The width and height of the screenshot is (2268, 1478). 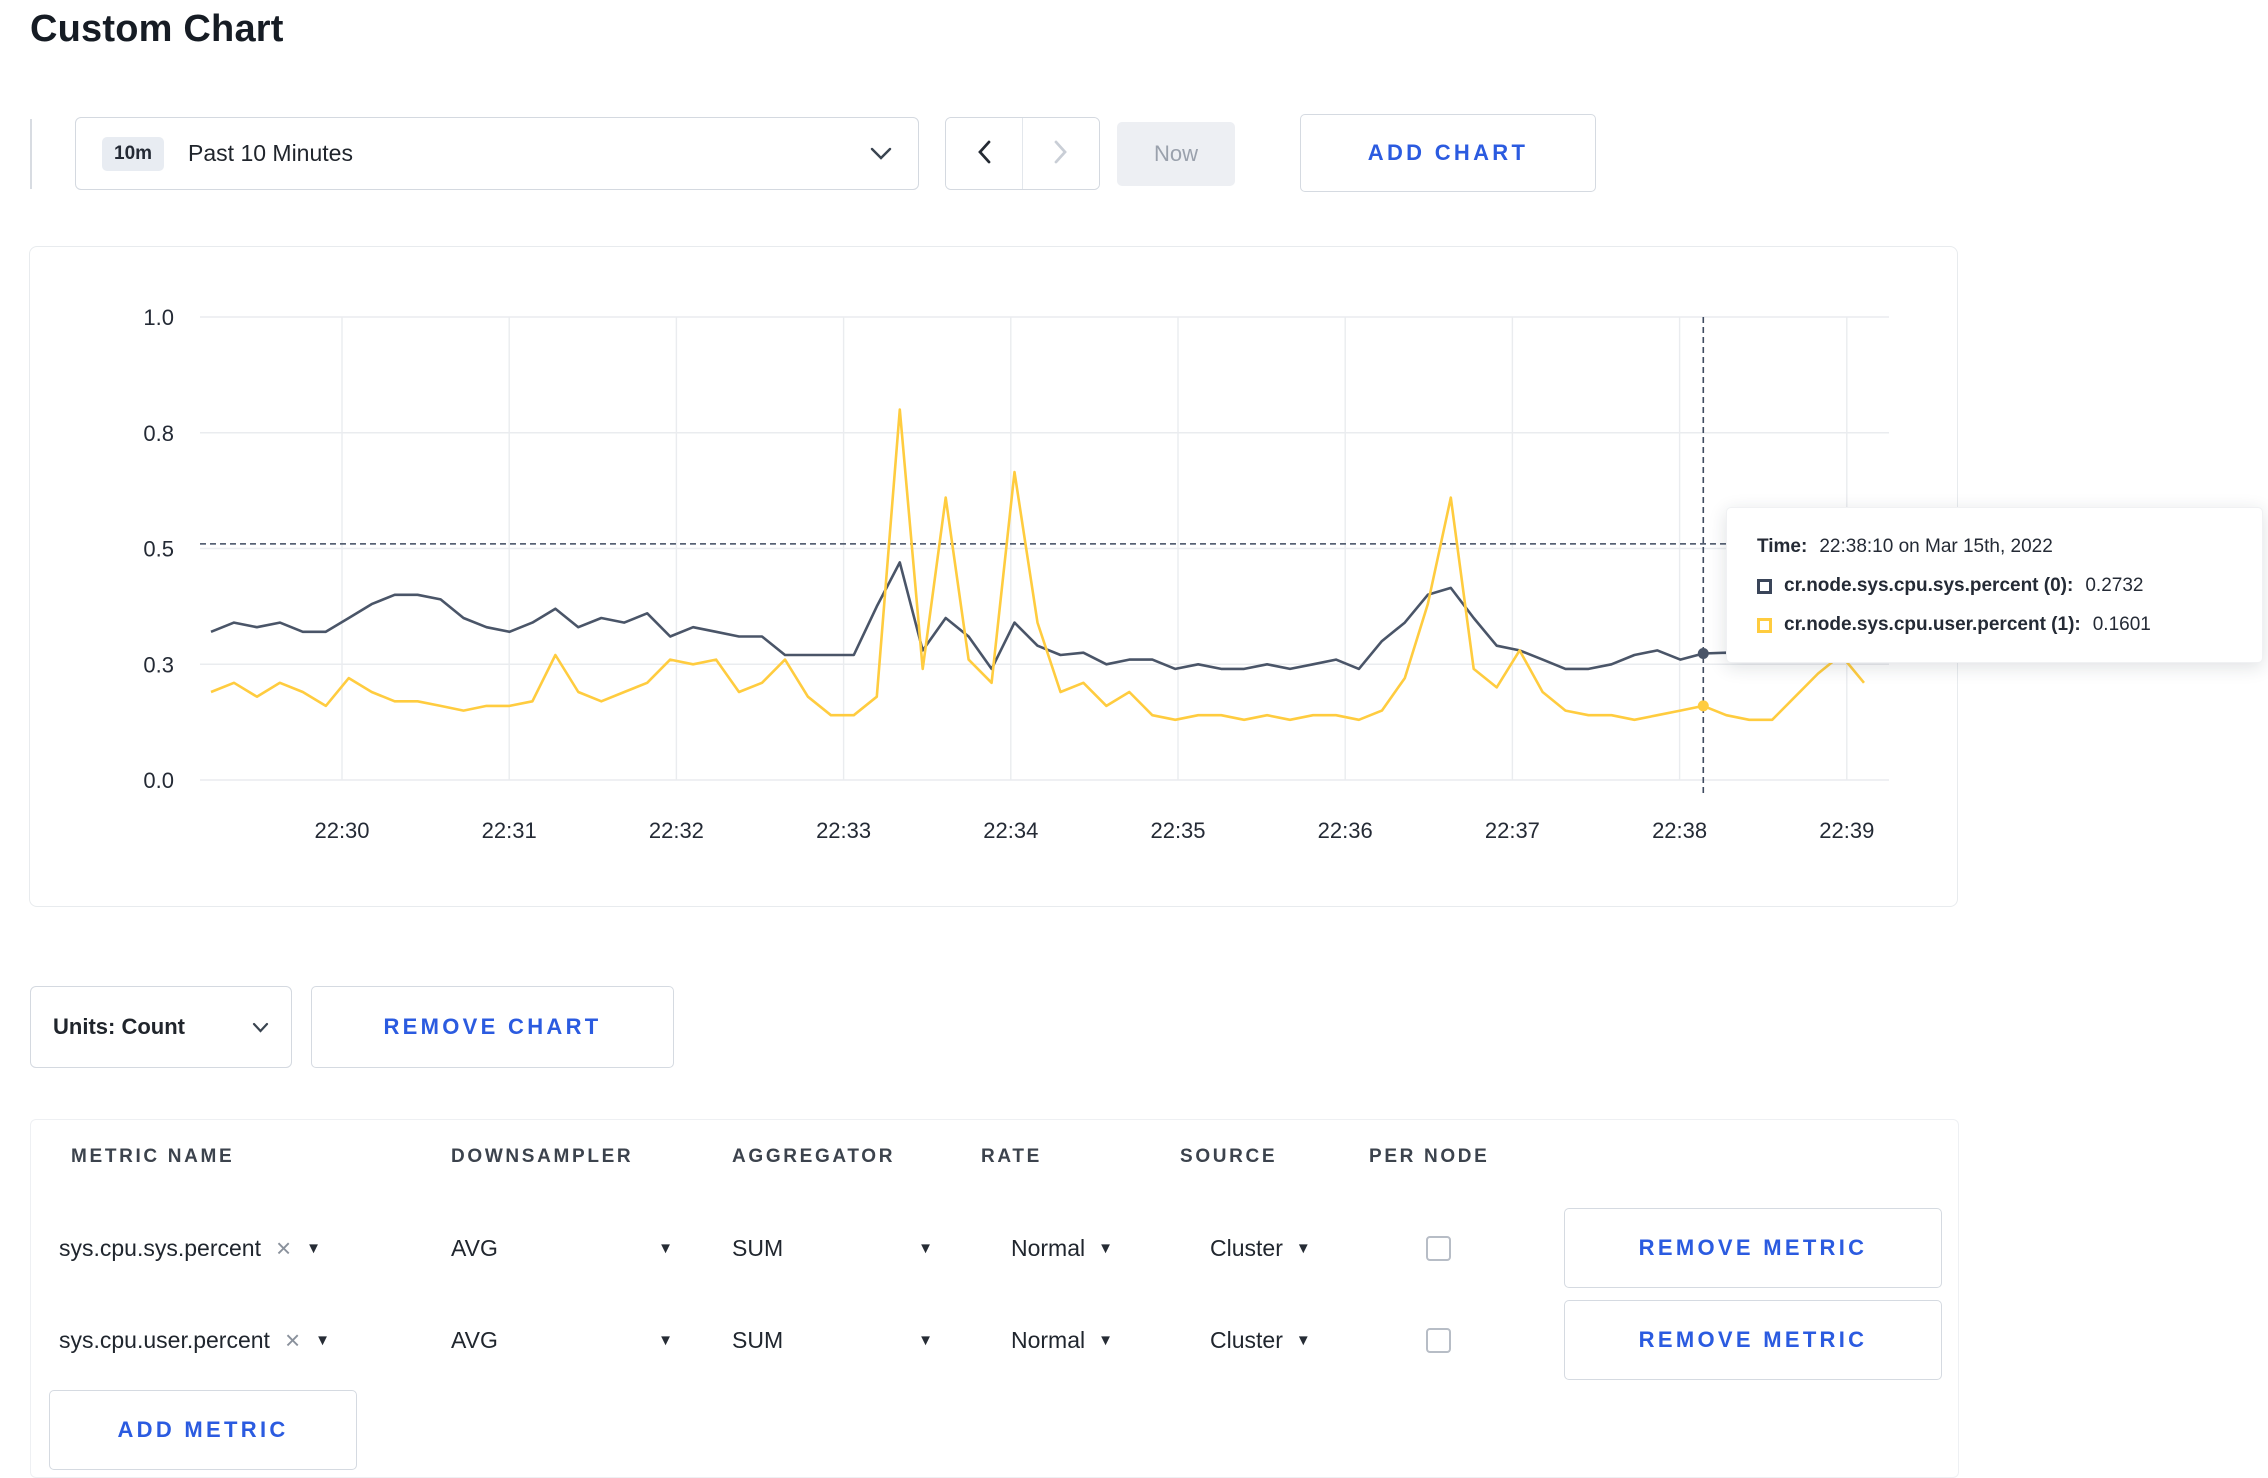 I want to click on svg-text: 22:33, so click(x=843, y=830).